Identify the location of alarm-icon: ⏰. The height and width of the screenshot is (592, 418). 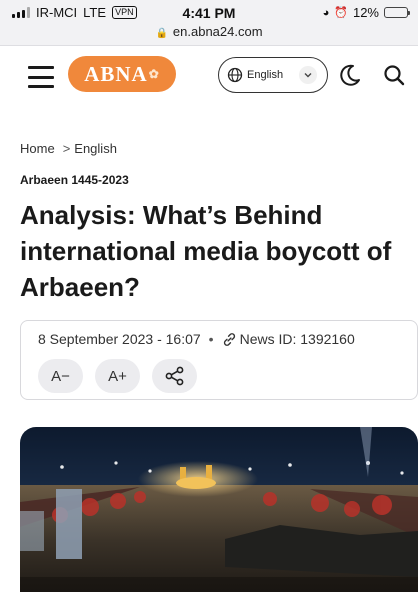
(341, 13).